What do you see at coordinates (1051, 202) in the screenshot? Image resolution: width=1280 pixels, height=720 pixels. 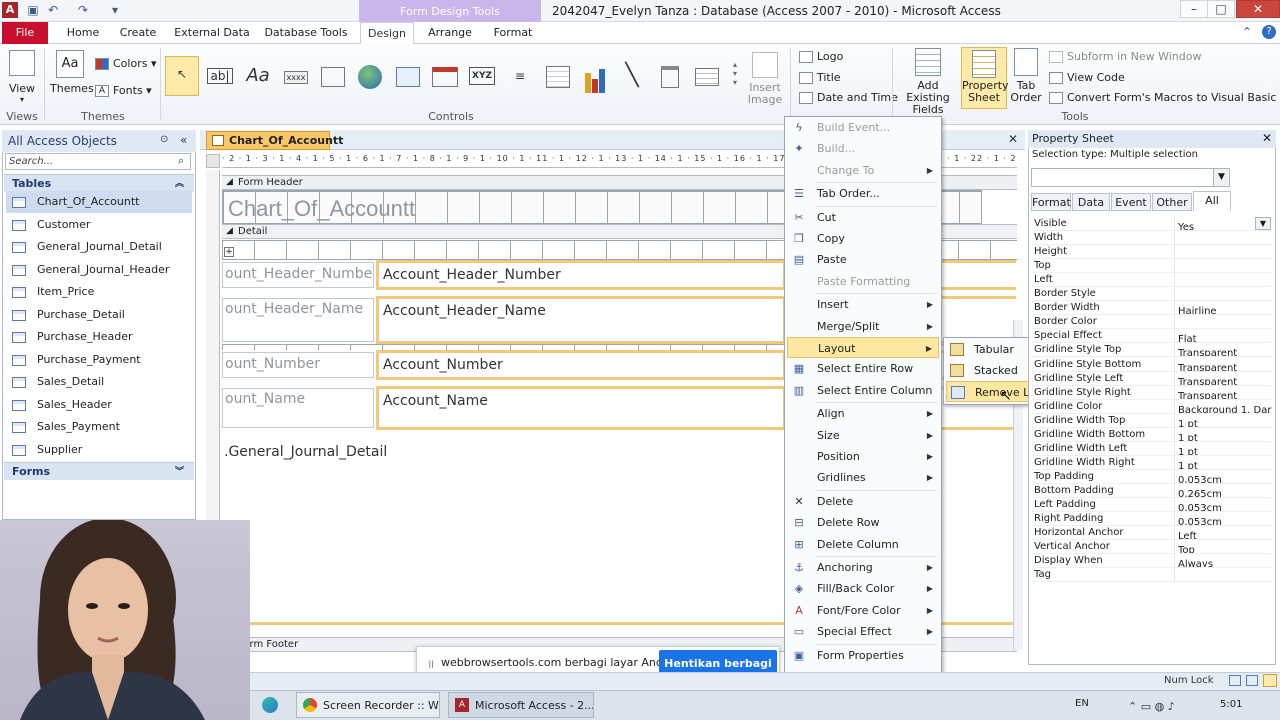 I see `ps-tab-format: Format` at bounding box center [1051, 202].